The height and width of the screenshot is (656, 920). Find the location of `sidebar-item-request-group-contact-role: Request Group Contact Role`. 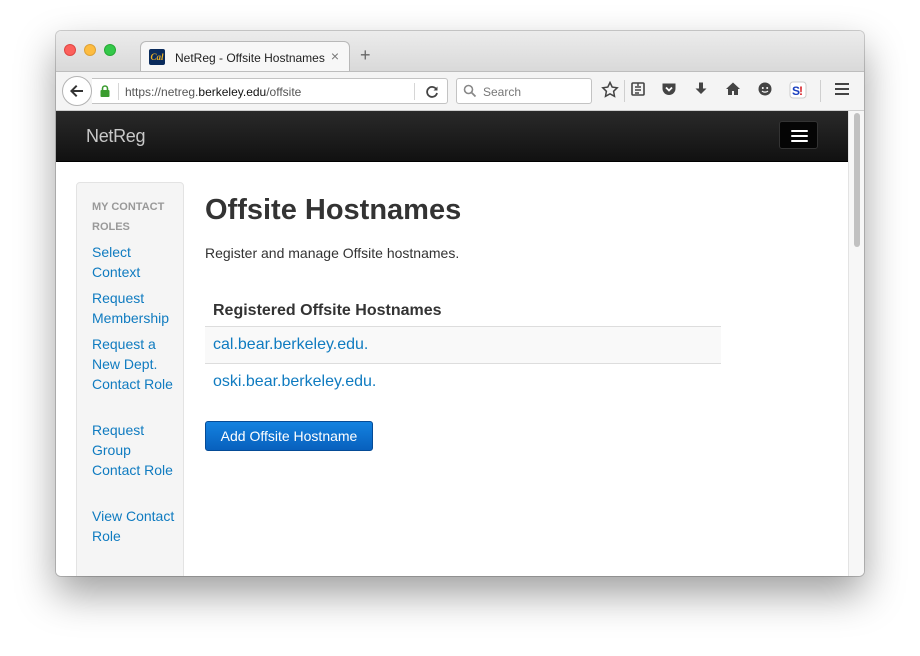

sidebar-item-request-group-contact-role: Request Group Contact Role is located at coordinates (136, 450).